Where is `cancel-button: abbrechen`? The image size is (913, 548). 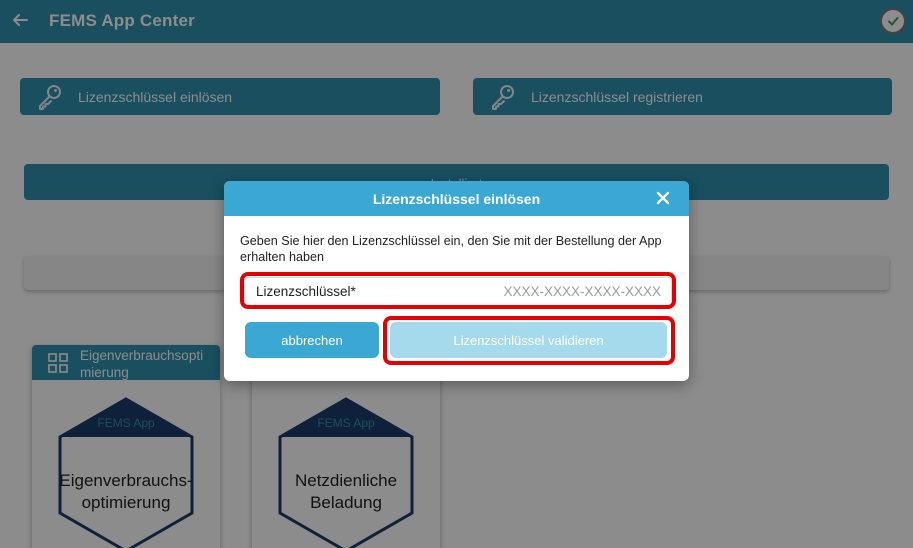
cancel-button: abbrechen is located at coordinates (312, 340).